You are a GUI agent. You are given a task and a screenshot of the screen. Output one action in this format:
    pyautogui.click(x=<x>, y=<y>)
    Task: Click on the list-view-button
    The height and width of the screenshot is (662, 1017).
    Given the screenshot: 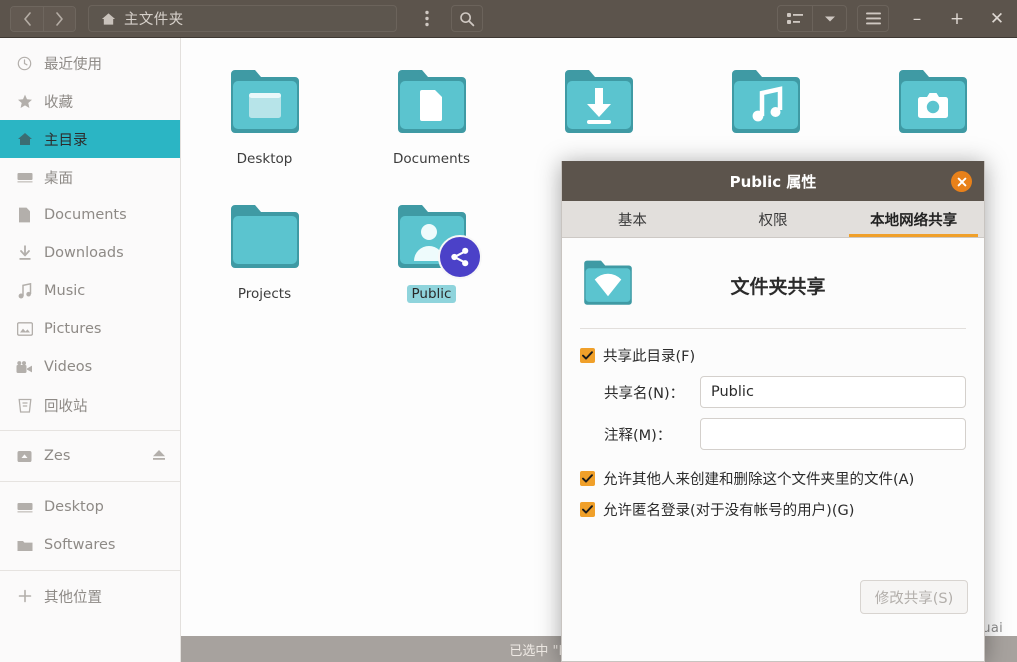 What is the action you would take?
    pyautogui.click(x=795, y=18)
    